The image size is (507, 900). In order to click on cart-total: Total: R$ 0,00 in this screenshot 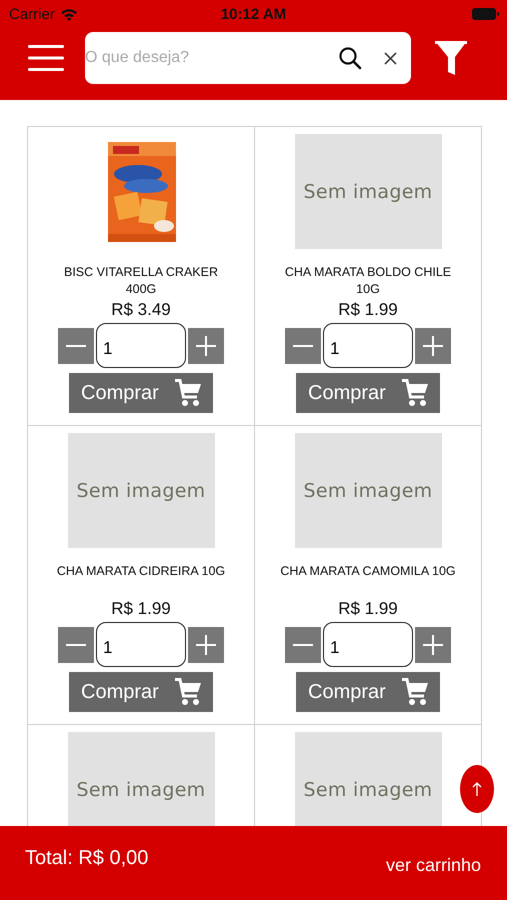, I will do `click(86, 858)`.